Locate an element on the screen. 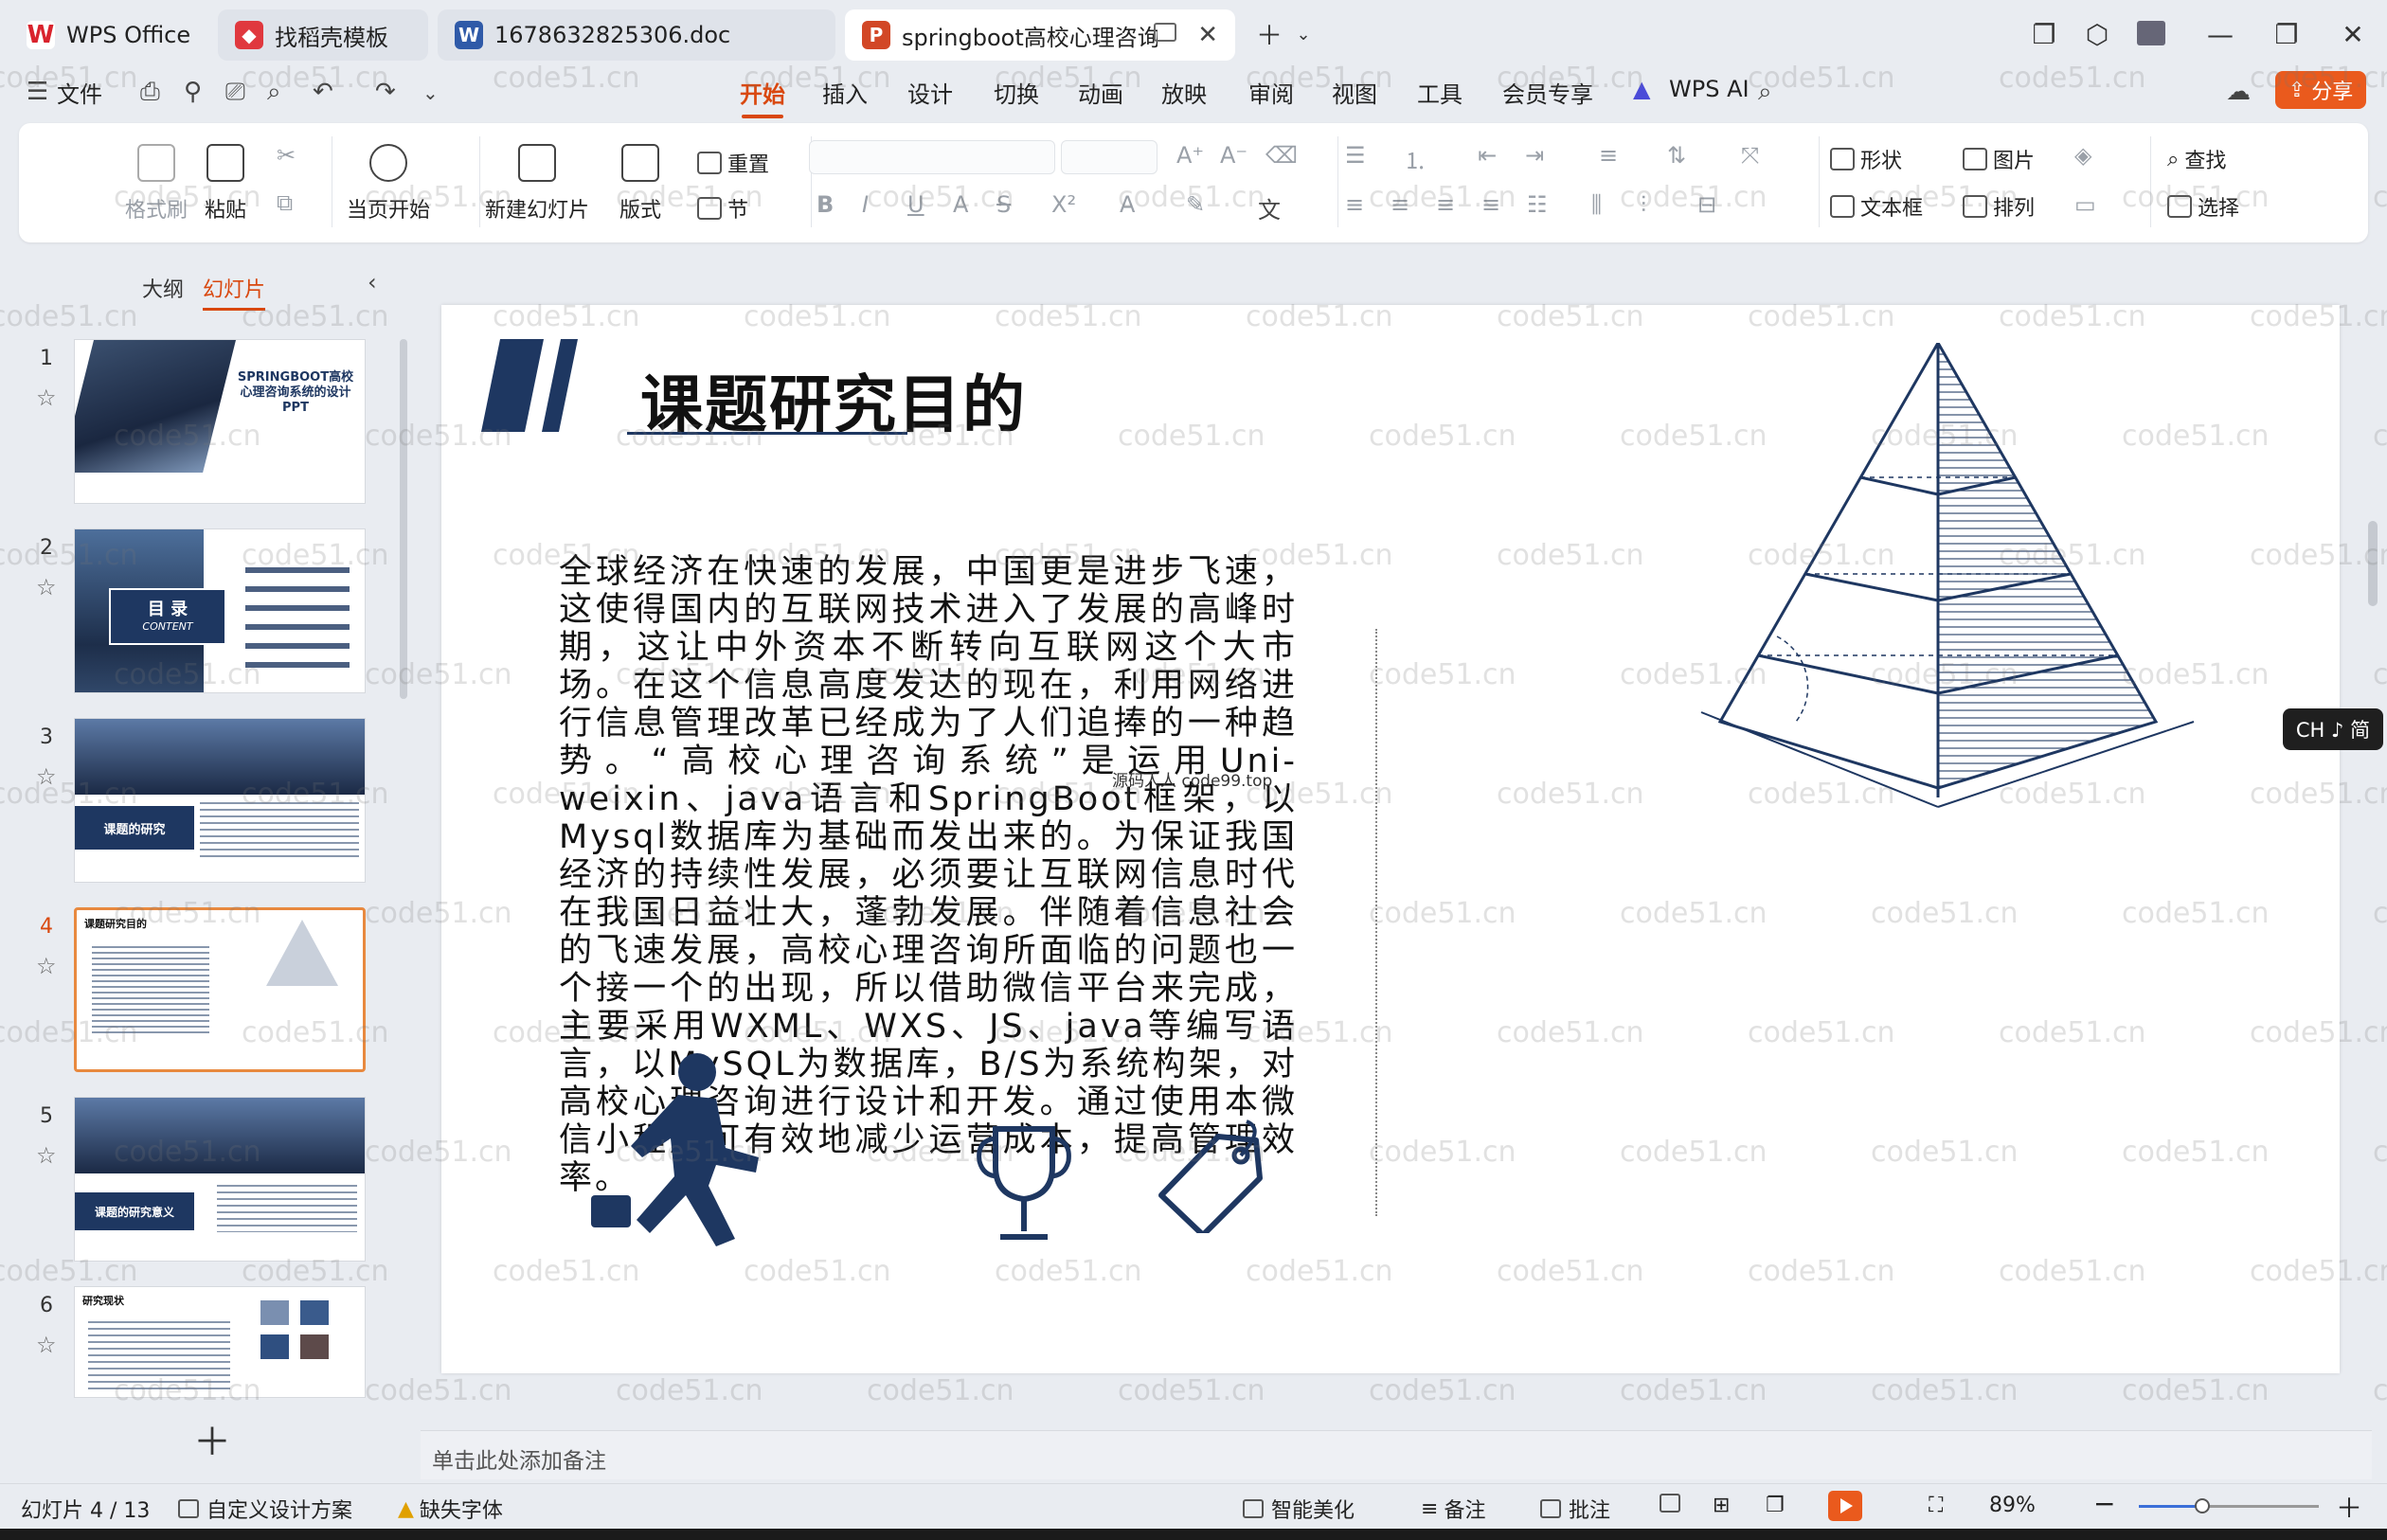 This screenshot has width=2387, height=1540. share-button: ⇪ 分享 is located at coordinates (2320, 90).